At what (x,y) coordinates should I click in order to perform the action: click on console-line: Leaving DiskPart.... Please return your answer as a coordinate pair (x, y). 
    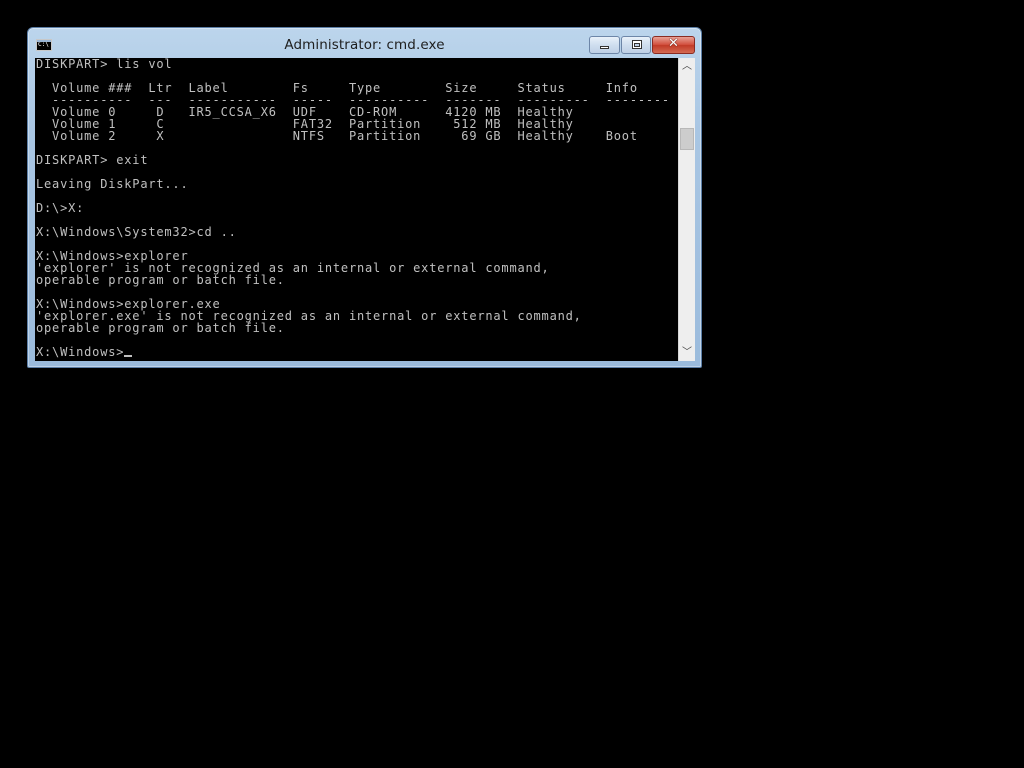
    Looking at the image, I should click on (112, 184).